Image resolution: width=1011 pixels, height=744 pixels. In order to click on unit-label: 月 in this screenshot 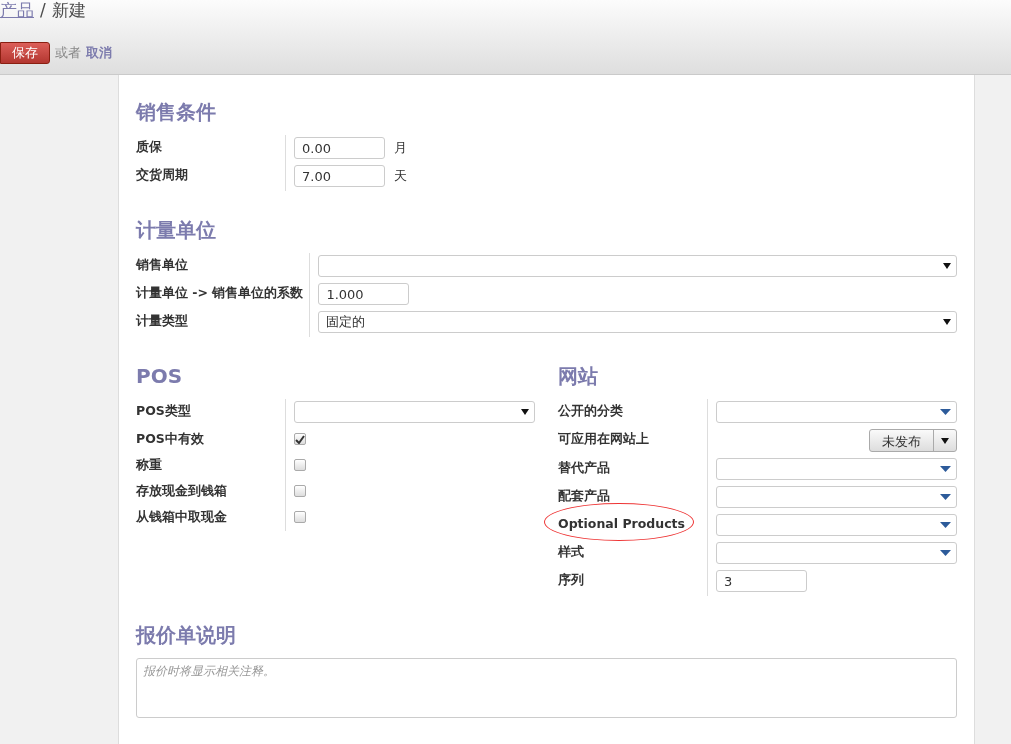, I will do `click(400, 148)`.